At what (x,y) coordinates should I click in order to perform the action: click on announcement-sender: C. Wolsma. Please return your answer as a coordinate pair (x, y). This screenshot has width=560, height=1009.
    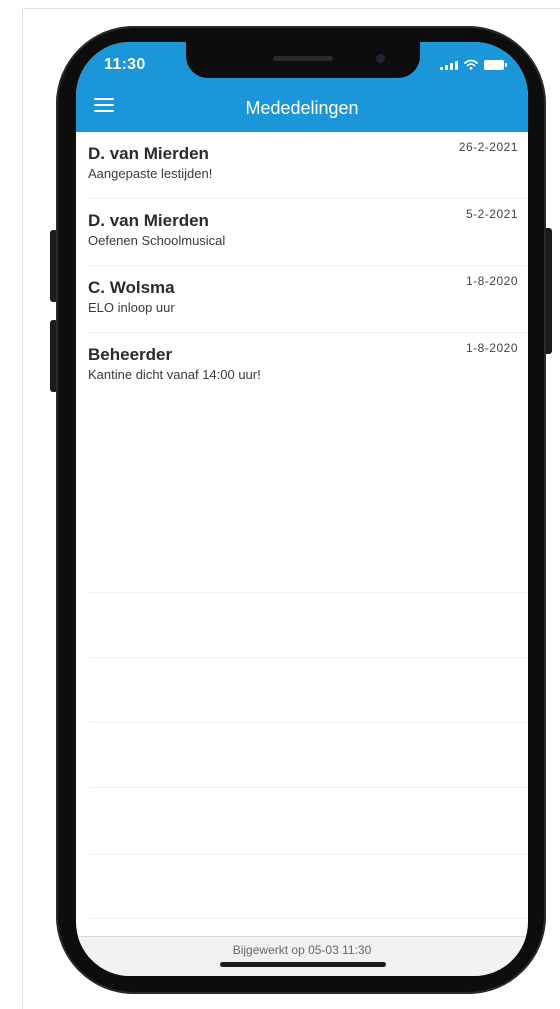
    Looking at the image, I should click on (131, 287).